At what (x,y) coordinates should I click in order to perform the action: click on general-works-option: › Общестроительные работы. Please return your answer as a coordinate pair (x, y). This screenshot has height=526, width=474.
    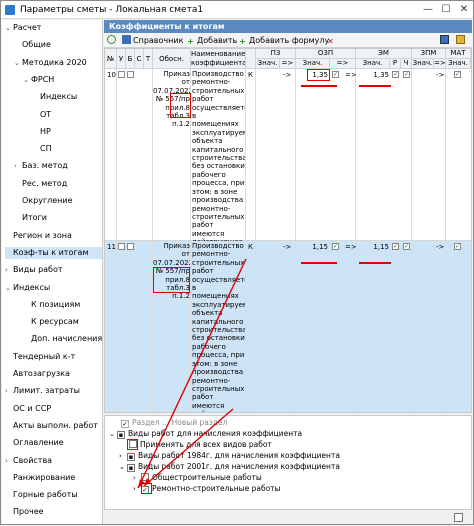
    Looking at the image, I should click on (197, 478).